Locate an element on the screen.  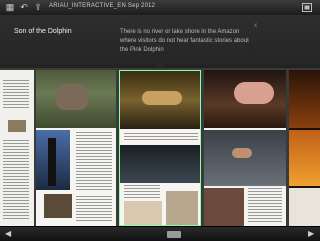
close-icon: x is located at coordinates (255, 26).